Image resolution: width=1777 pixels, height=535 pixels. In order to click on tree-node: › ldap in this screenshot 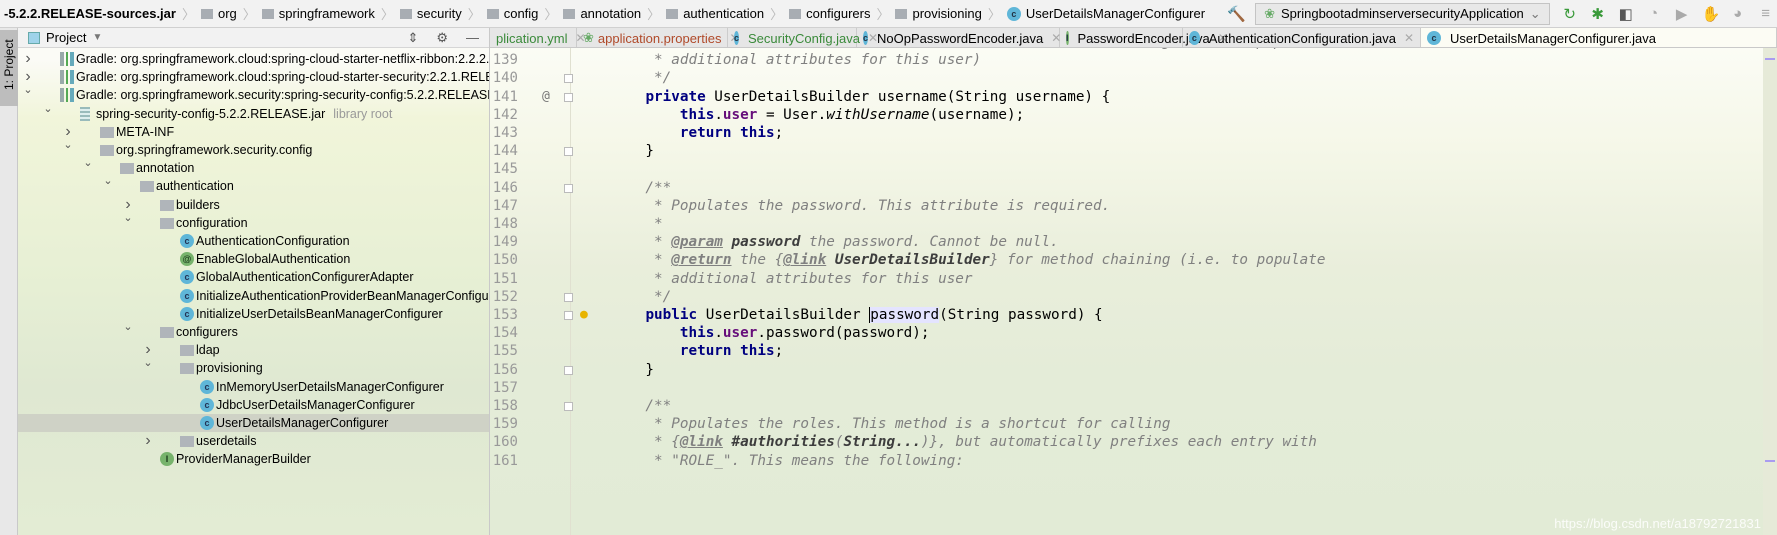, I will do `click(253, 350)`.